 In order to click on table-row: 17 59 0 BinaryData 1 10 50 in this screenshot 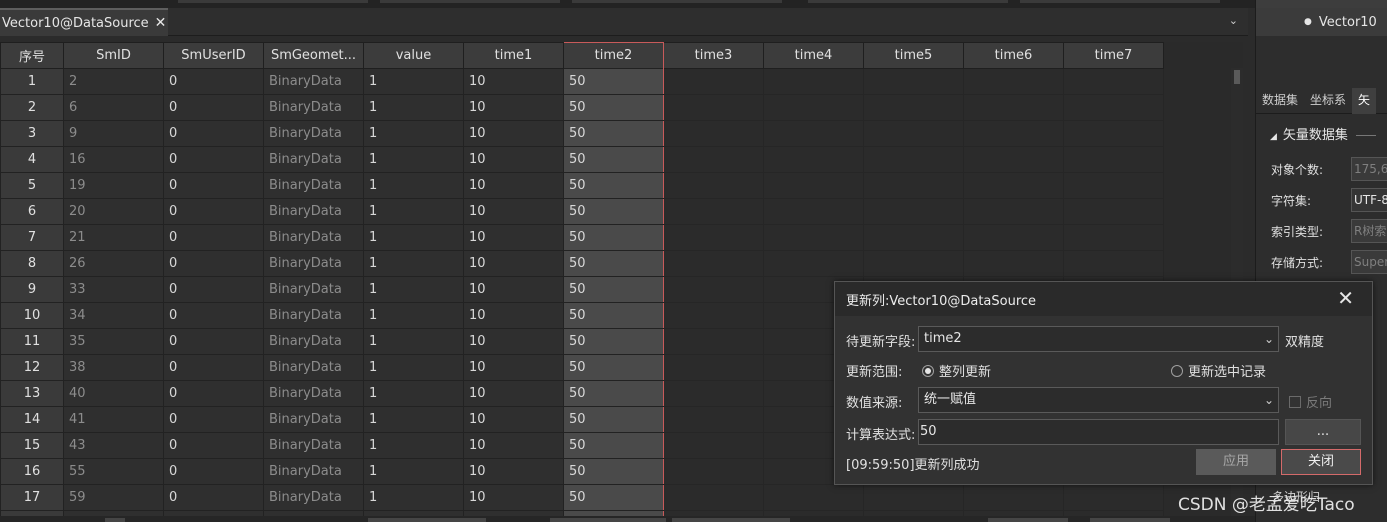, I will do `click(582, 497)`.